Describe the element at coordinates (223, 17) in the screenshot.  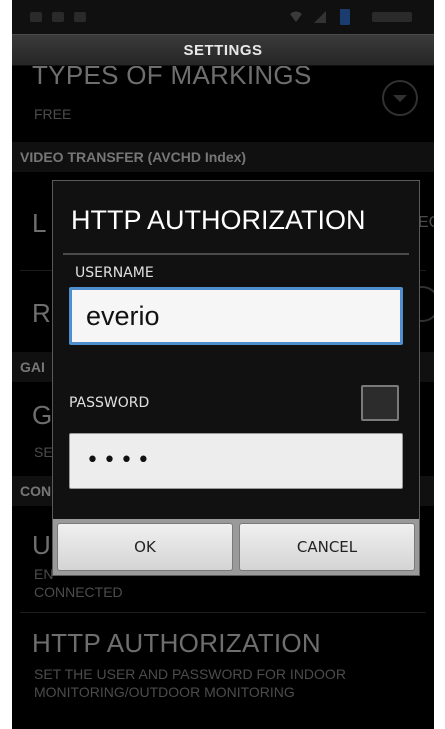
I see `status-bar` at that location.